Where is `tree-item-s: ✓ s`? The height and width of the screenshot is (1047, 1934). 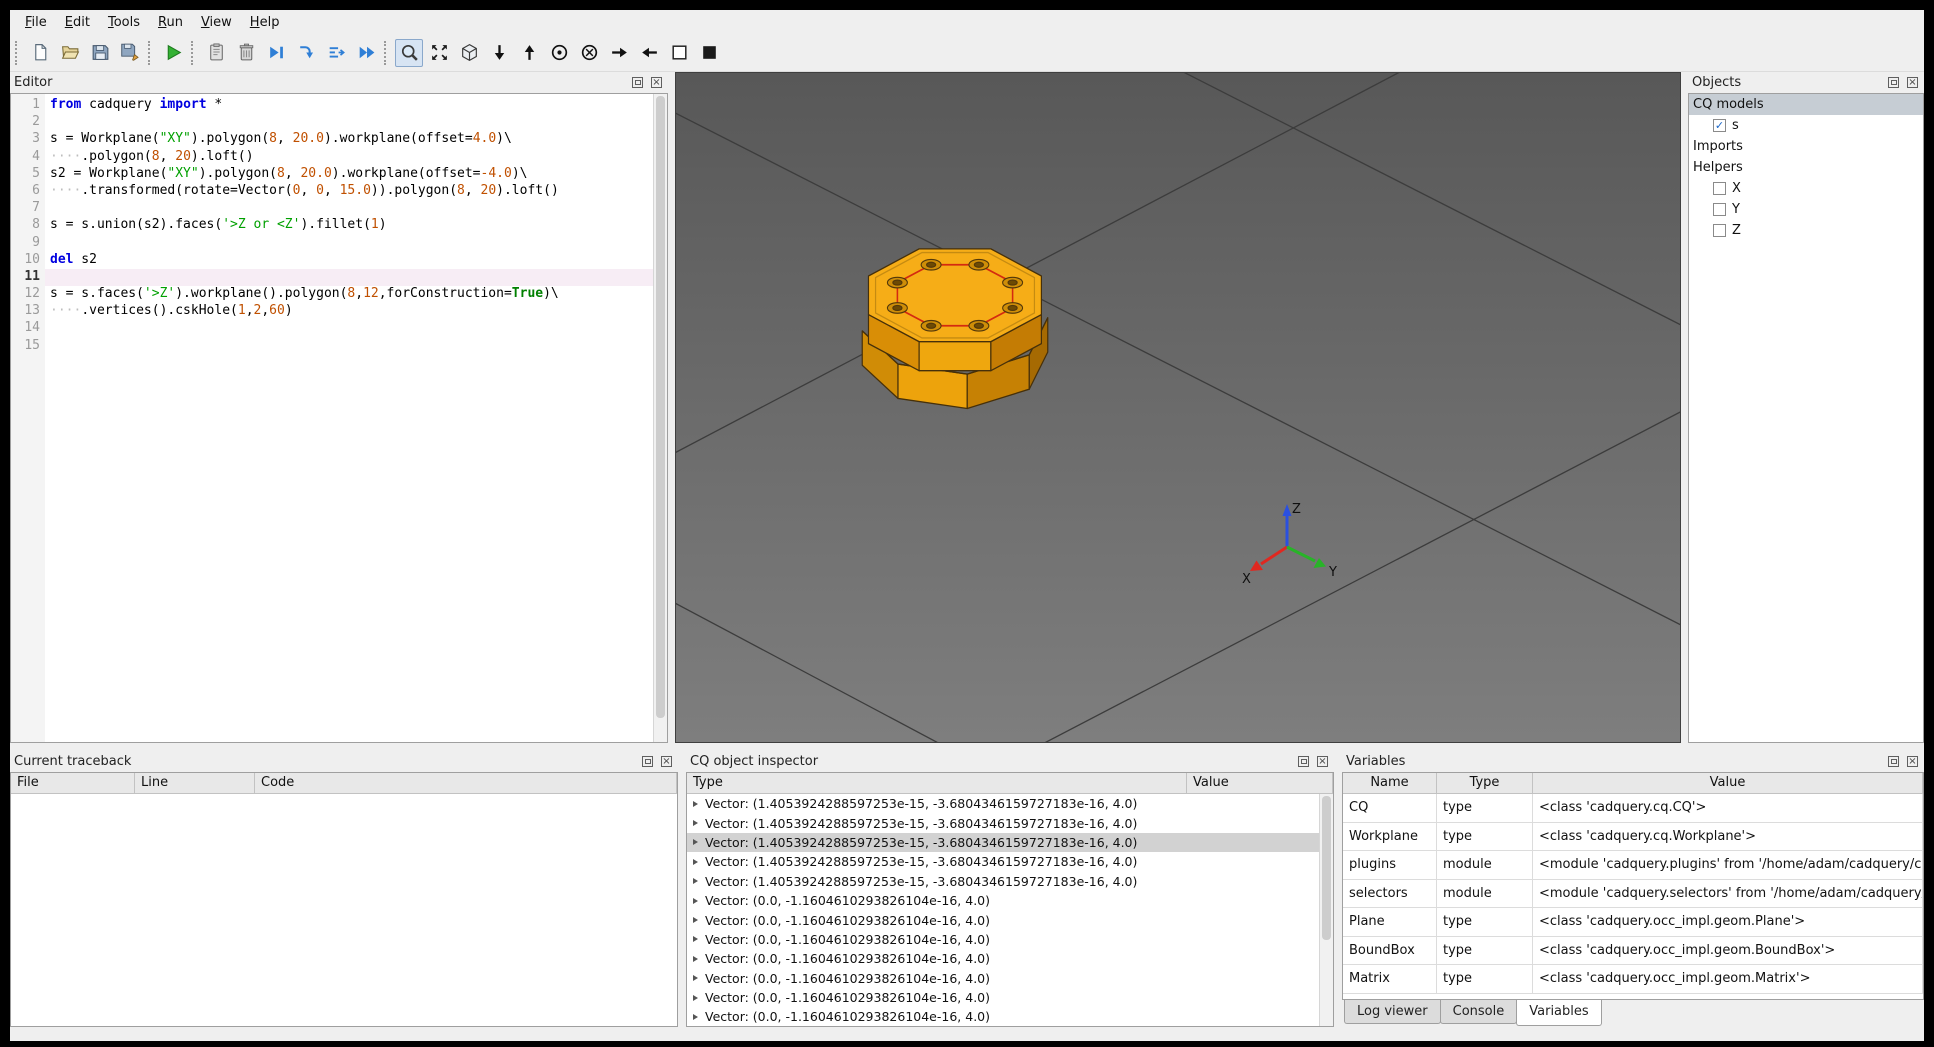
tree-item-s: ✓ s is located at coordinates (1806, 125).